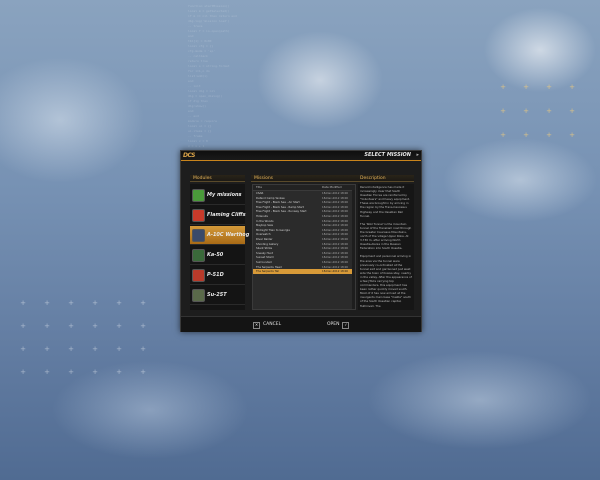  Describe the element at coordinates (387, 155) in the screenshot. I see `dialog-title: SELECT MISSION` at that location.